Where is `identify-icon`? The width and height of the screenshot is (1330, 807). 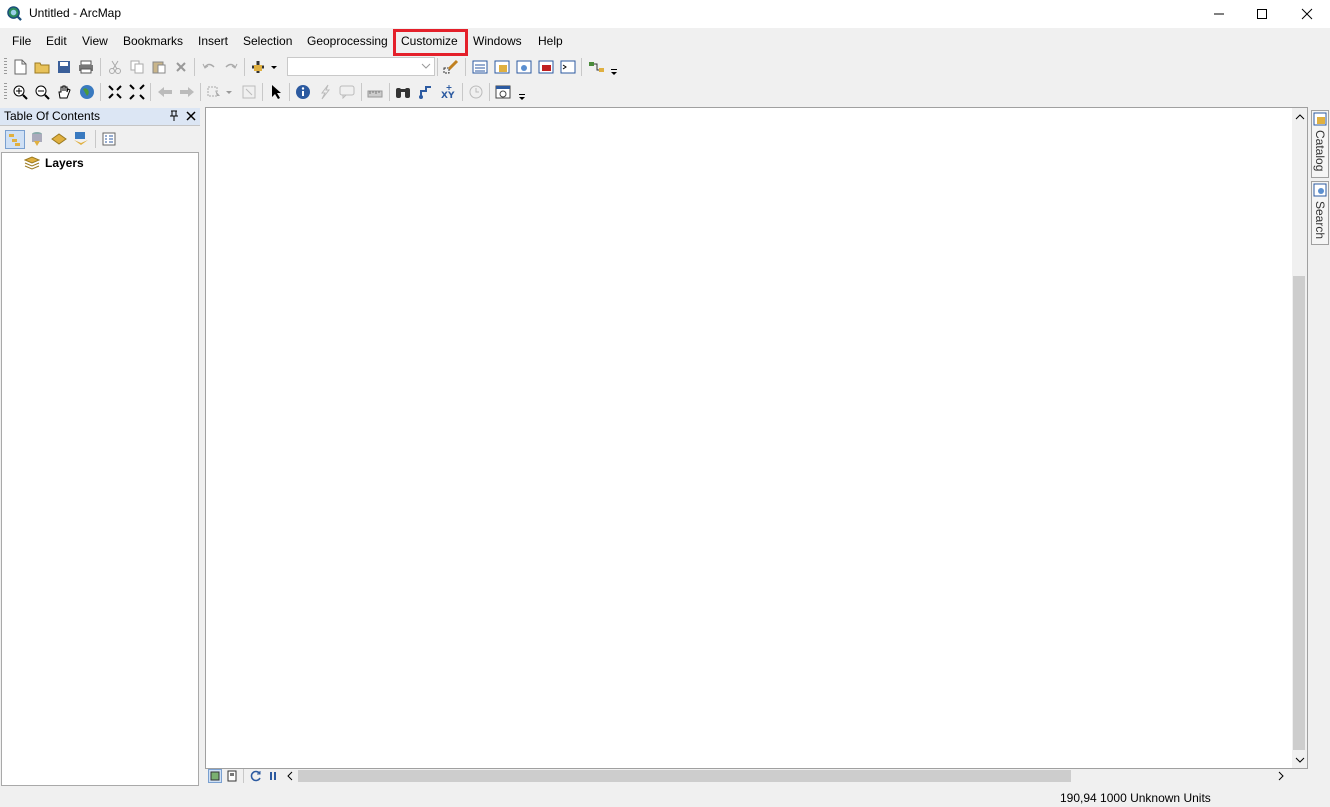
identify-icon is located at coordinates (303, 92).